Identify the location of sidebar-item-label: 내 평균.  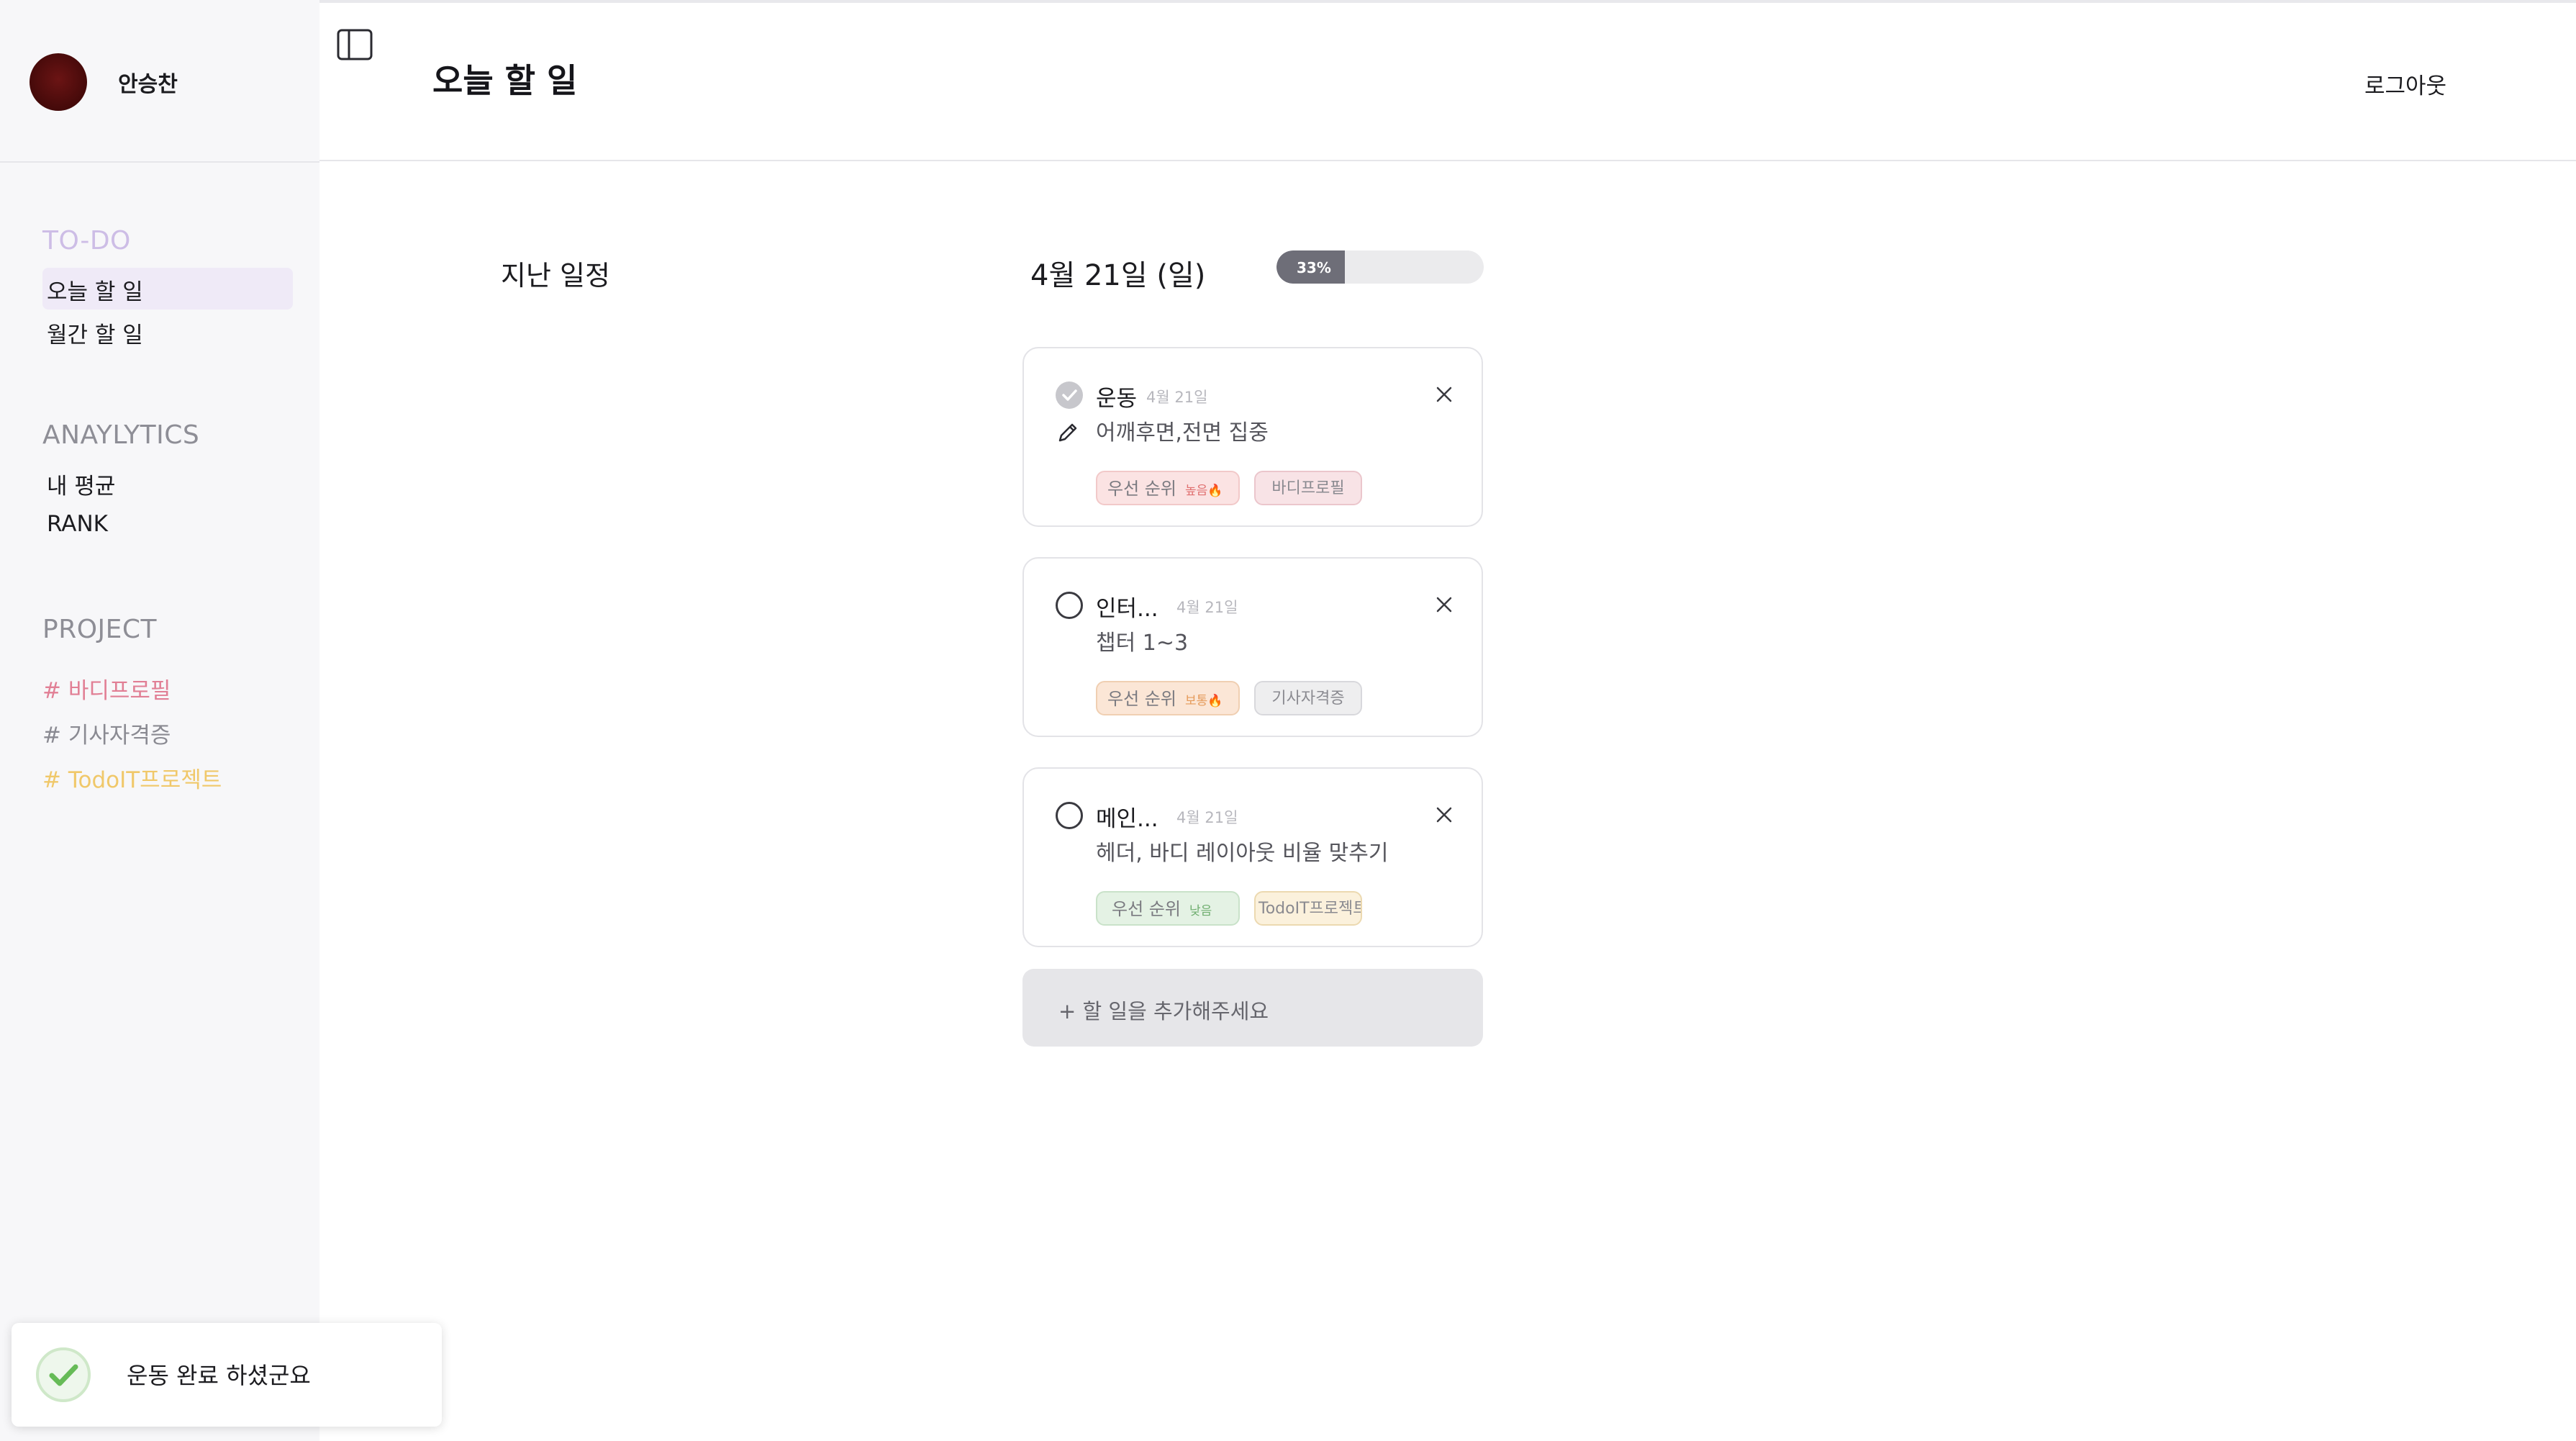
(81, 487).